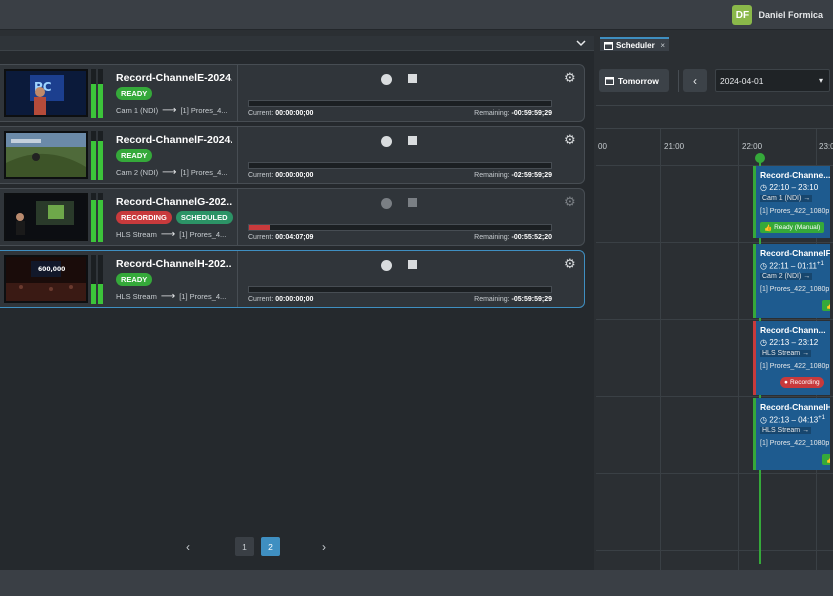 The width and height of the screenshot is (833, 596). I want to click on pagination: ‹ 1 2 ›, so click(297, 546).